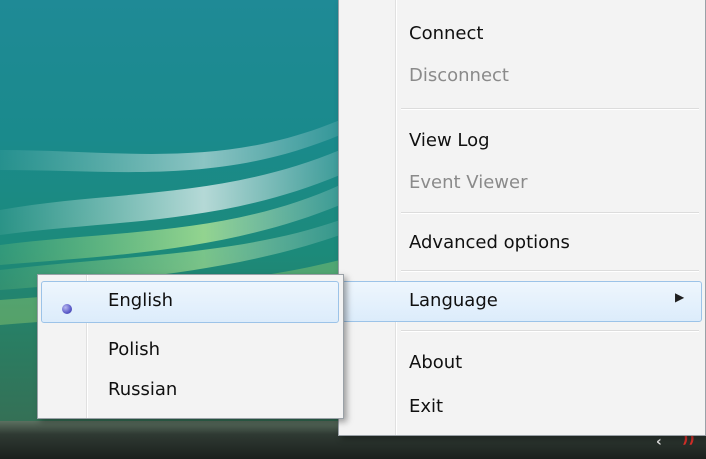 The width and height of the screenshot is (706, 459). What do you see at coordinates (142, 390) in the screenshot?
I see `language-option-russian: Russian` at bounding box center [142, 390].